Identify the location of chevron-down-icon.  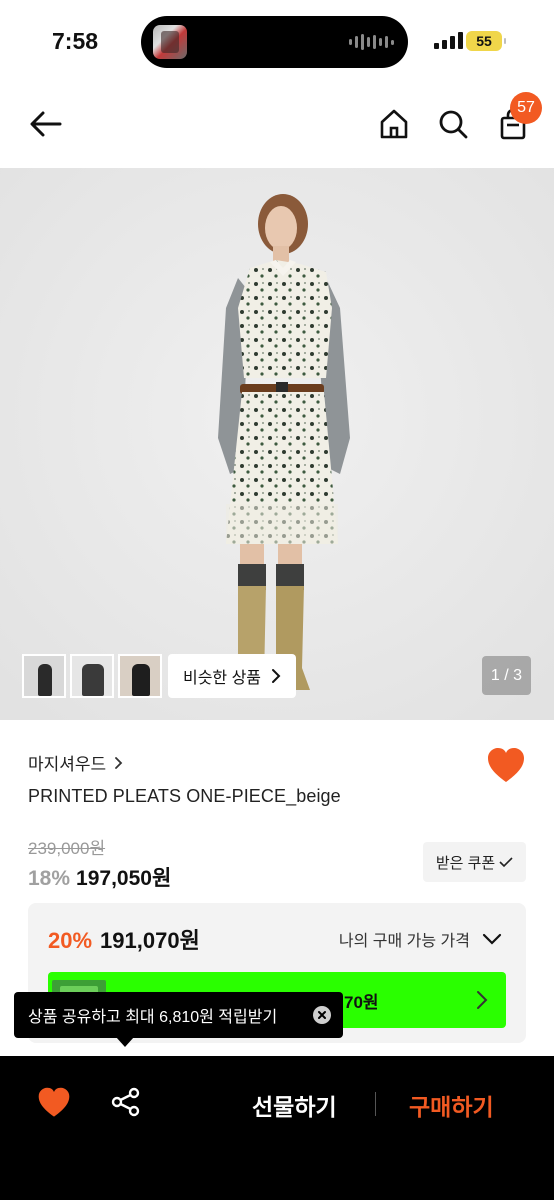
(492, 939).